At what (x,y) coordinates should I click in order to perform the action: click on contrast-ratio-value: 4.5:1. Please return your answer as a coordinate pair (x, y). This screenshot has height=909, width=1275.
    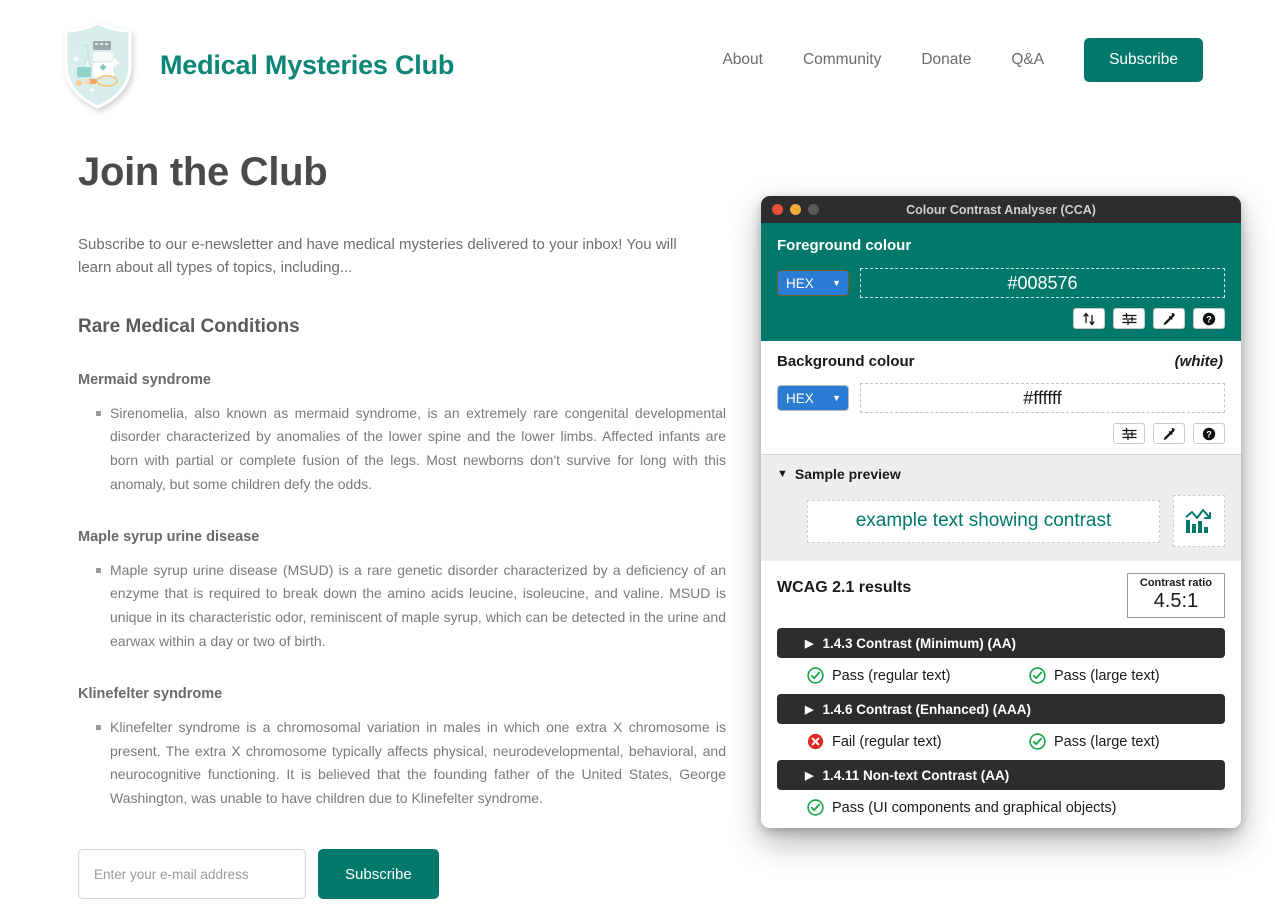
    Looking at the image, I should click on (1176, 601).